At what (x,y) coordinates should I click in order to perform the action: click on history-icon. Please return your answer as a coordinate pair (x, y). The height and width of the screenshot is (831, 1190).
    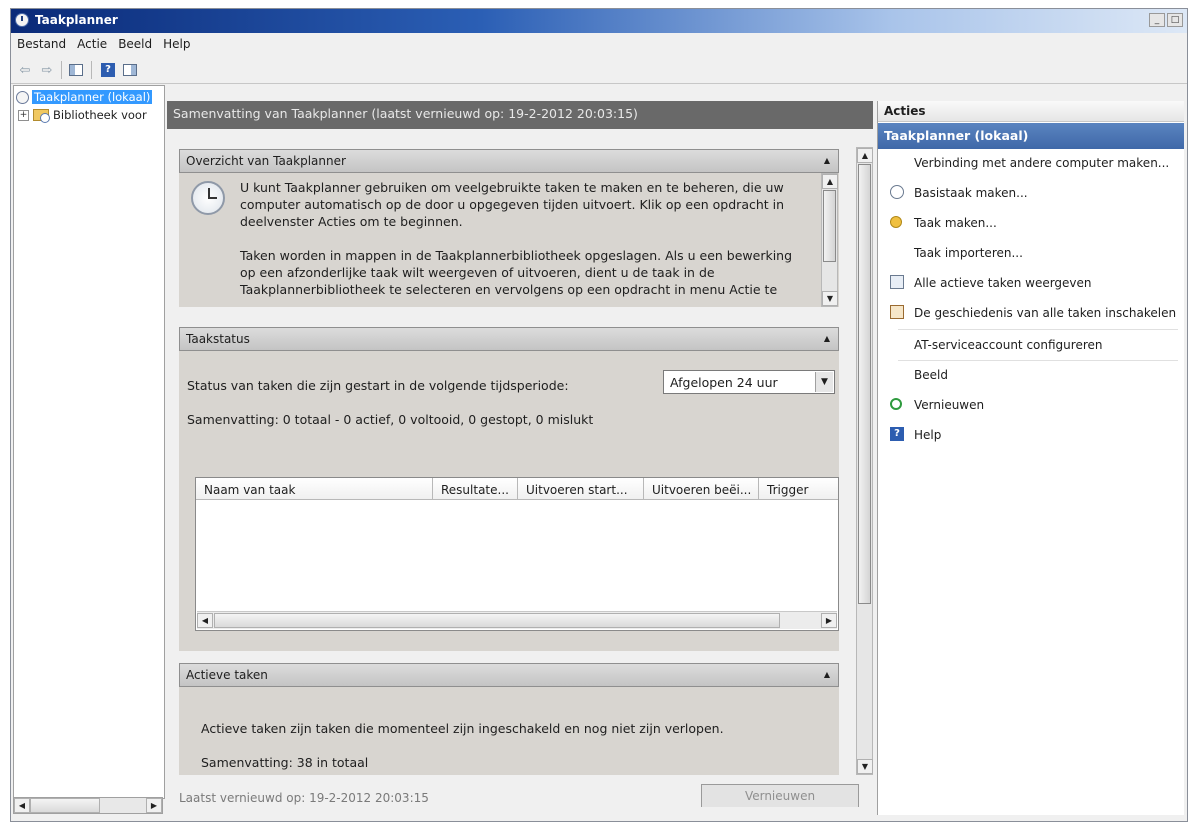
    Looking at the image, I should click on (897, 312).